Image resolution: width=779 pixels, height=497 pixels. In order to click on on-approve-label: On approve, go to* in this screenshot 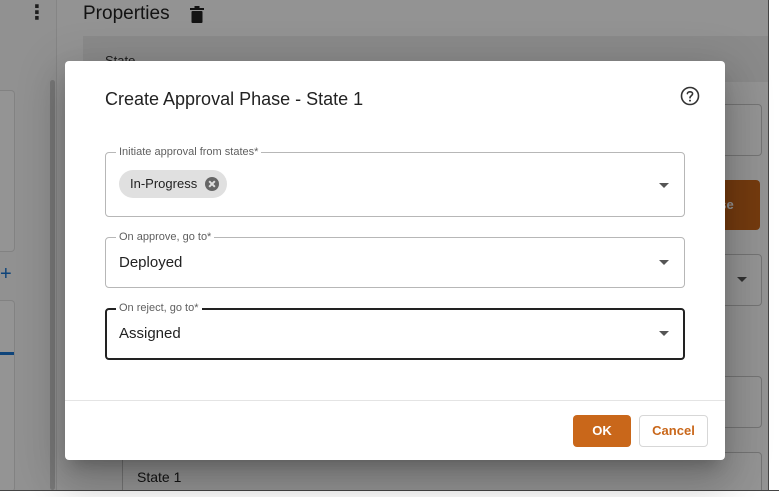, I will do `click(165, 237)`.